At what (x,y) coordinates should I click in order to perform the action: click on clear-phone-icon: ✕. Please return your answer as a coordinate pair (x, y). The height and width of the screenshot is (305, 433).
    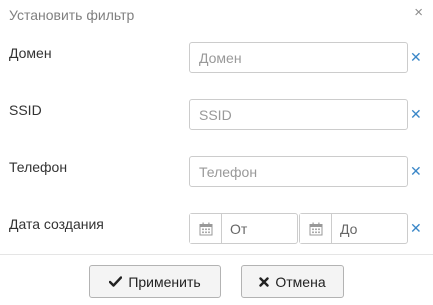
    Looking at the image, I should click on (416, 171).